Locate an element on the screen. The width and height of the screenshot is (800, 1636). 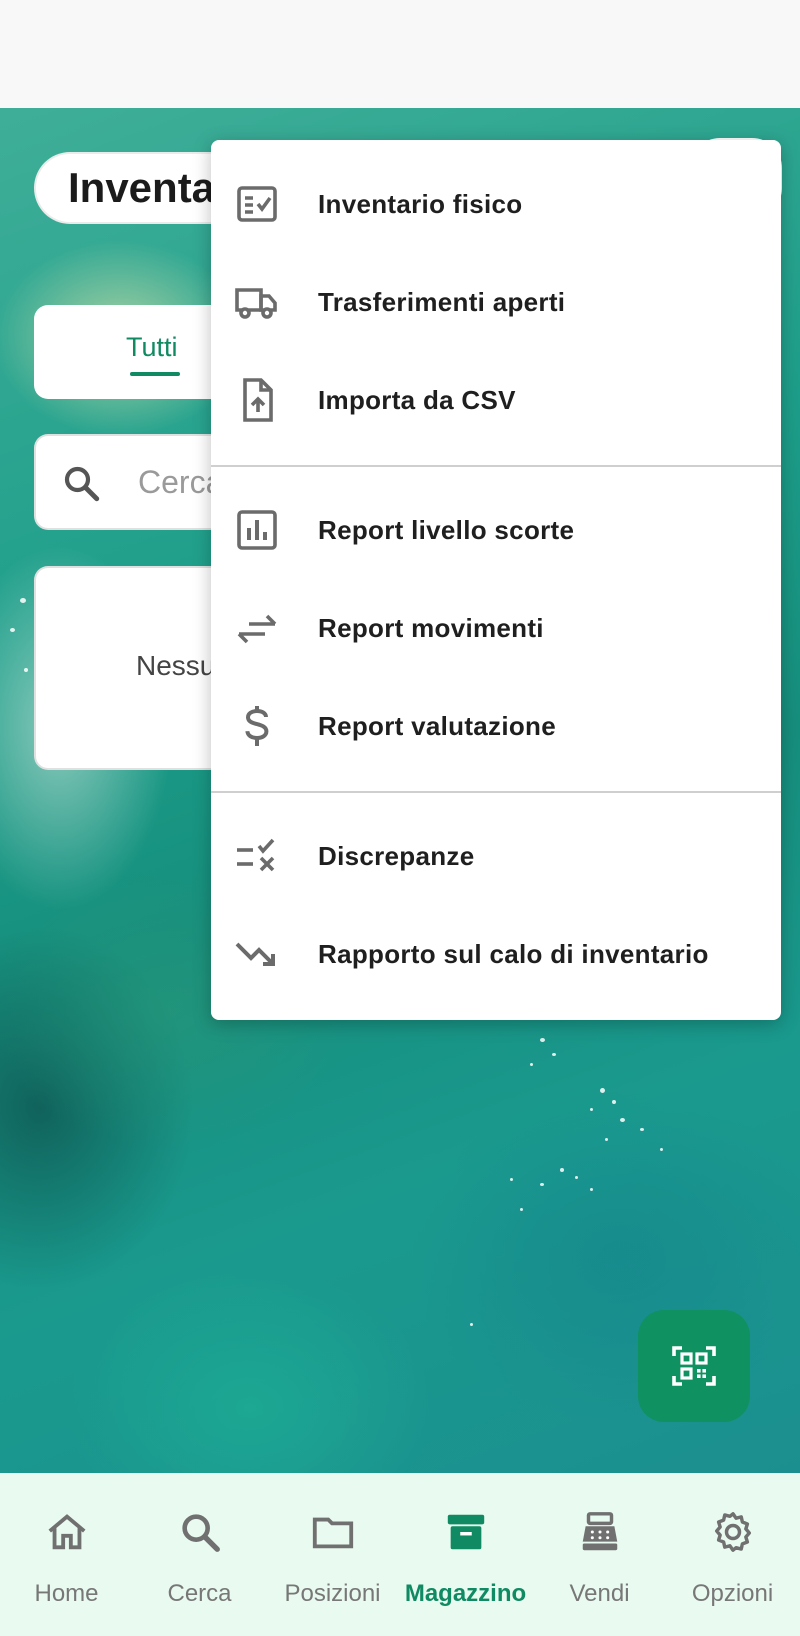
swap-arrows-icon is located at coordinates (257, 629).